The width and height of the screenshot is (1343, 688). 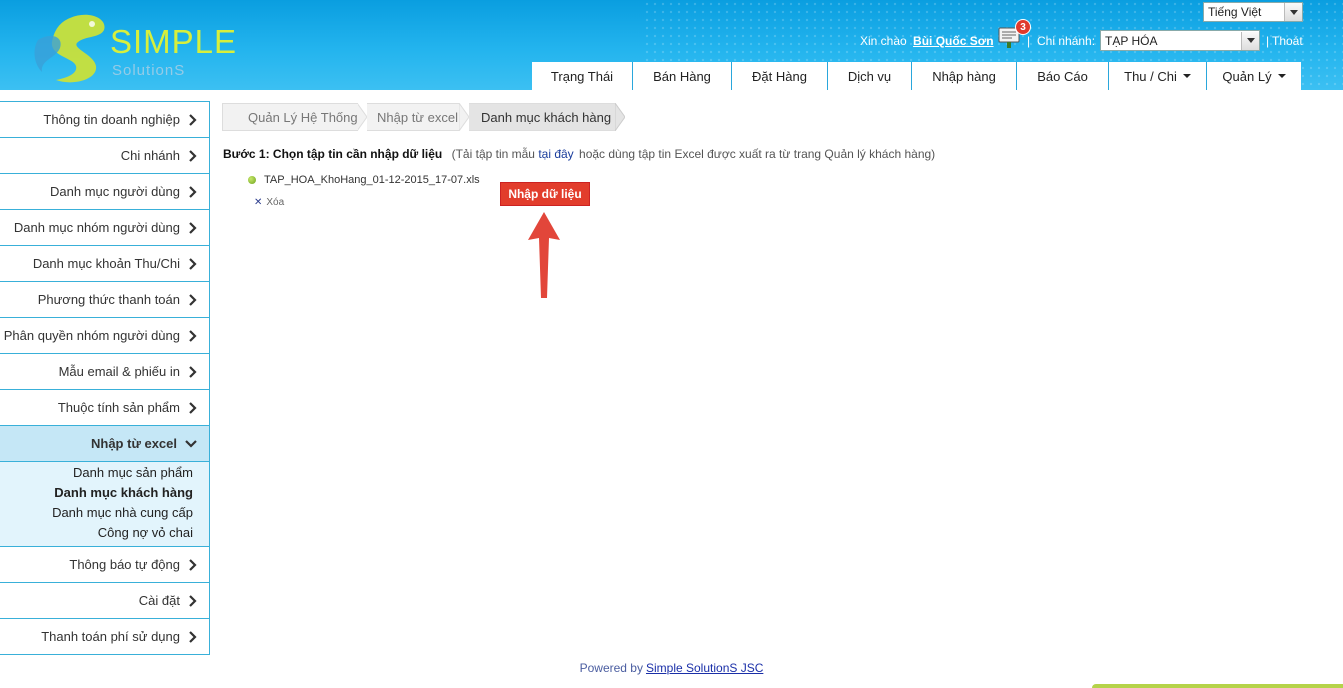 I want to click on tab-dich-vu: Dịch vụ, so click(x=870, y=76).